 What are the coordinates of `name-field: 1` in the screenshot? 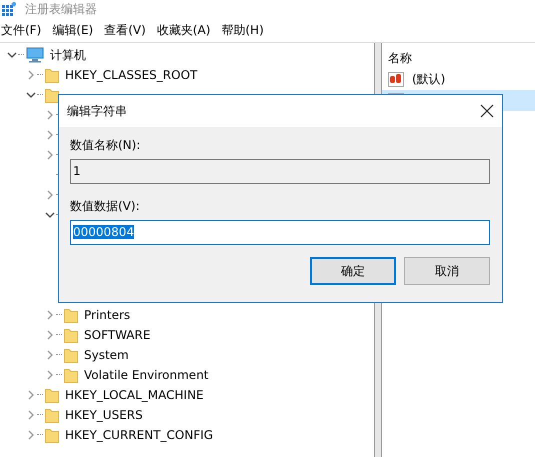 It's located at (280, 171).